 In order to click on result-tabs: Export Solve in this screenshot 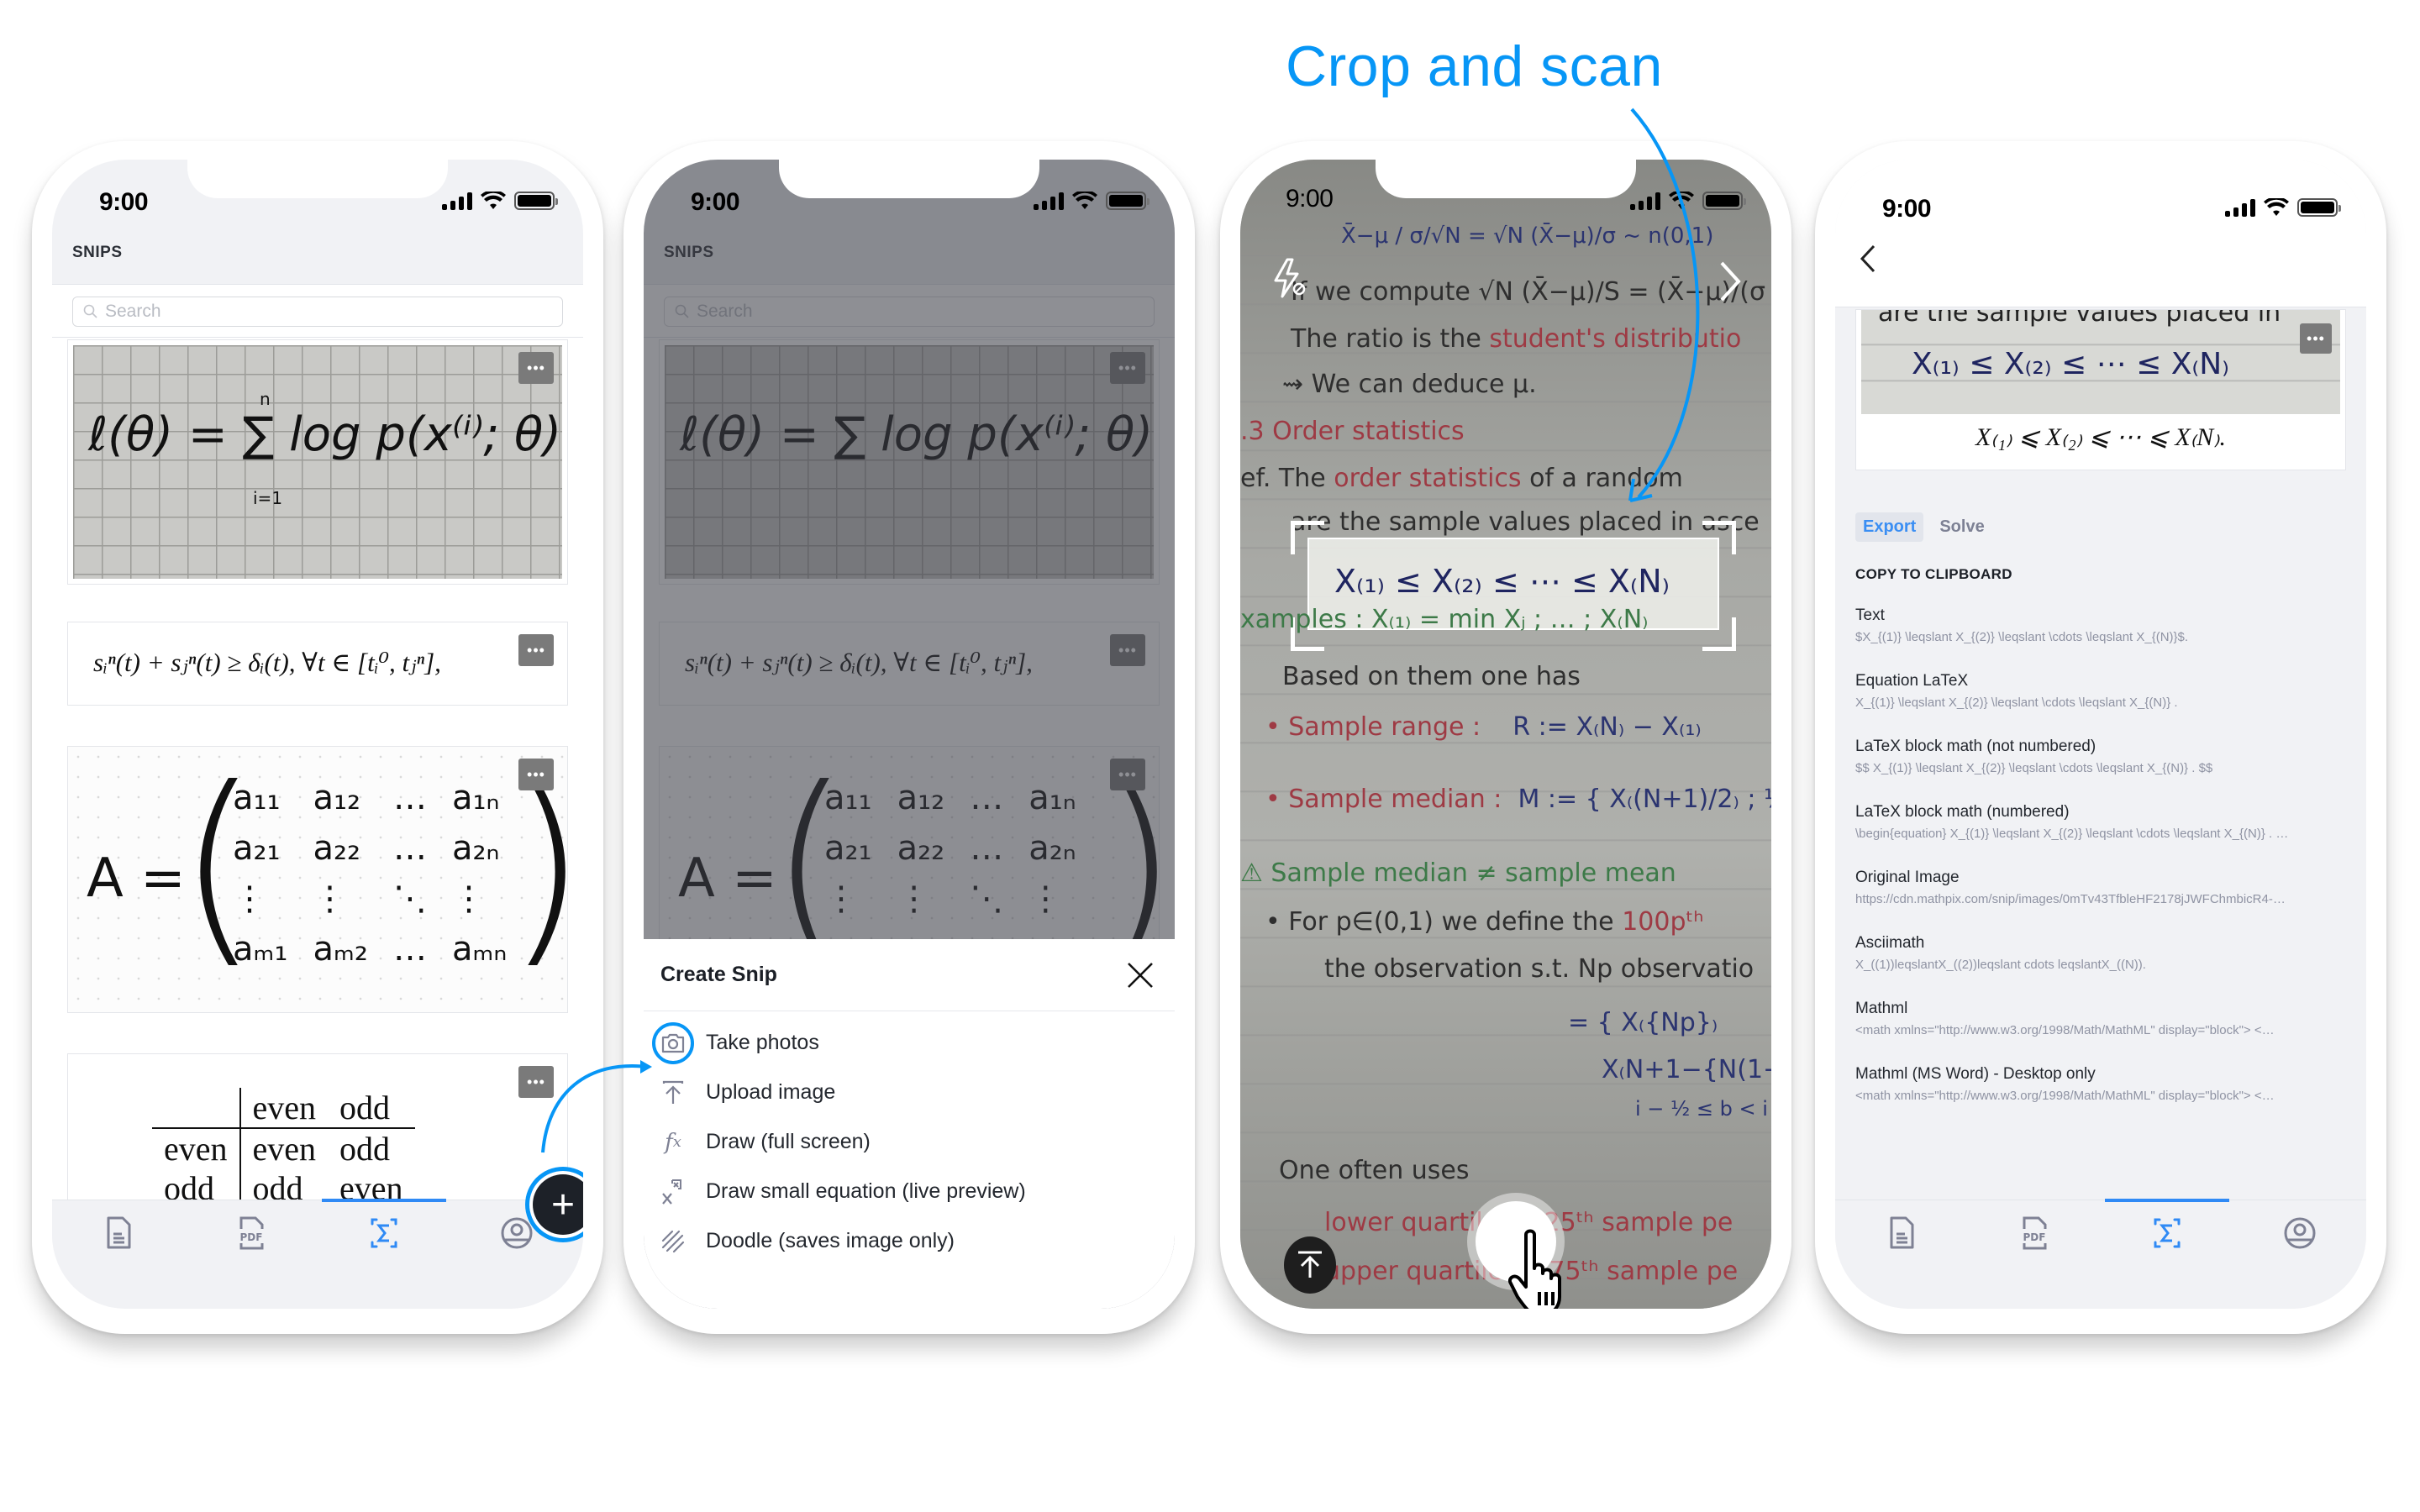, I will do `click(1923, 527)`.